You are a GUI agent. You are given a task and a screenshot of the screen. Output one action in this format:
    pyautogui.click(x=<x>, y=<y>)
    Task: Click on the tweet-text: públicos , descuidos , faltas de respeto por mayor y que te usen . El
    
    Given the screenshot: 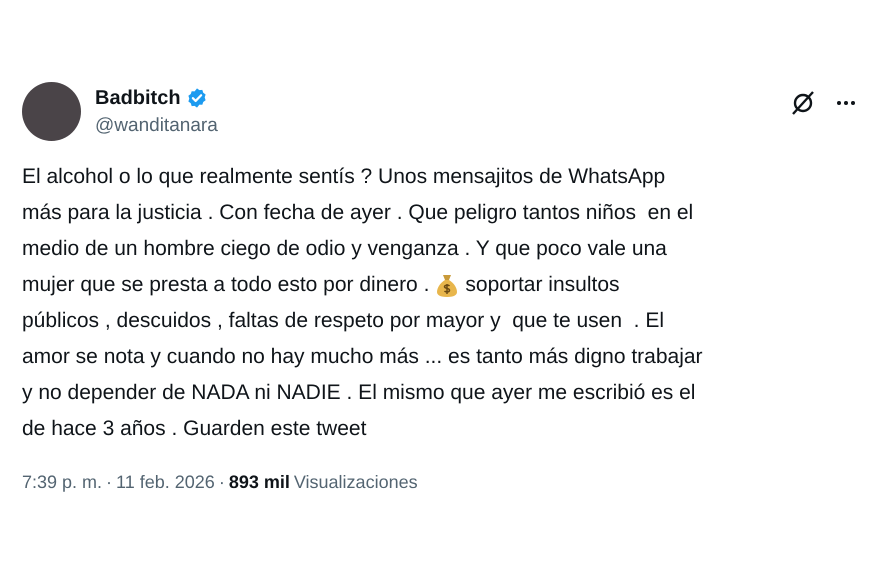 What is the action you would take?
    pyautogui.click(x=343, y=321)
    